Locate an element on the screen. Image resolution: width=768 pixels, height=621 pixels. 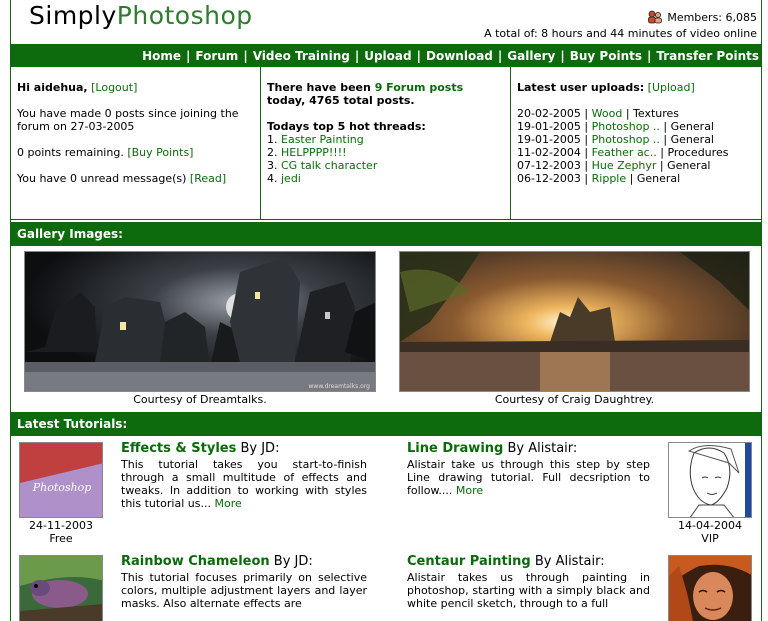
tutorial-thumbnail: Photoshop is located at coordinates (61, 480).